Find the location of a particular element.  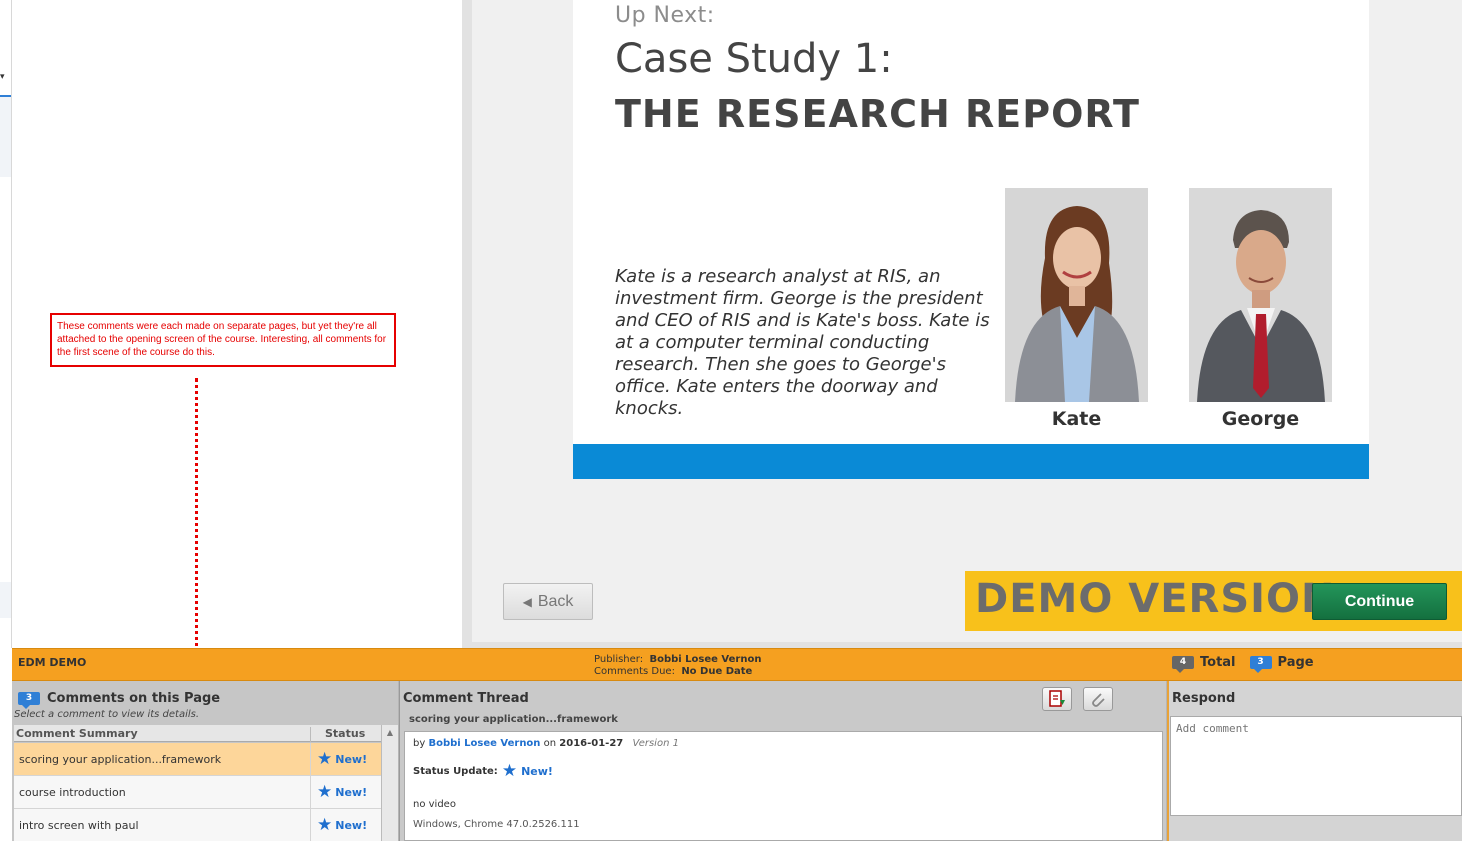

comments-panel-title: 3 Comments on this Page is located at coordinates (119, 700).